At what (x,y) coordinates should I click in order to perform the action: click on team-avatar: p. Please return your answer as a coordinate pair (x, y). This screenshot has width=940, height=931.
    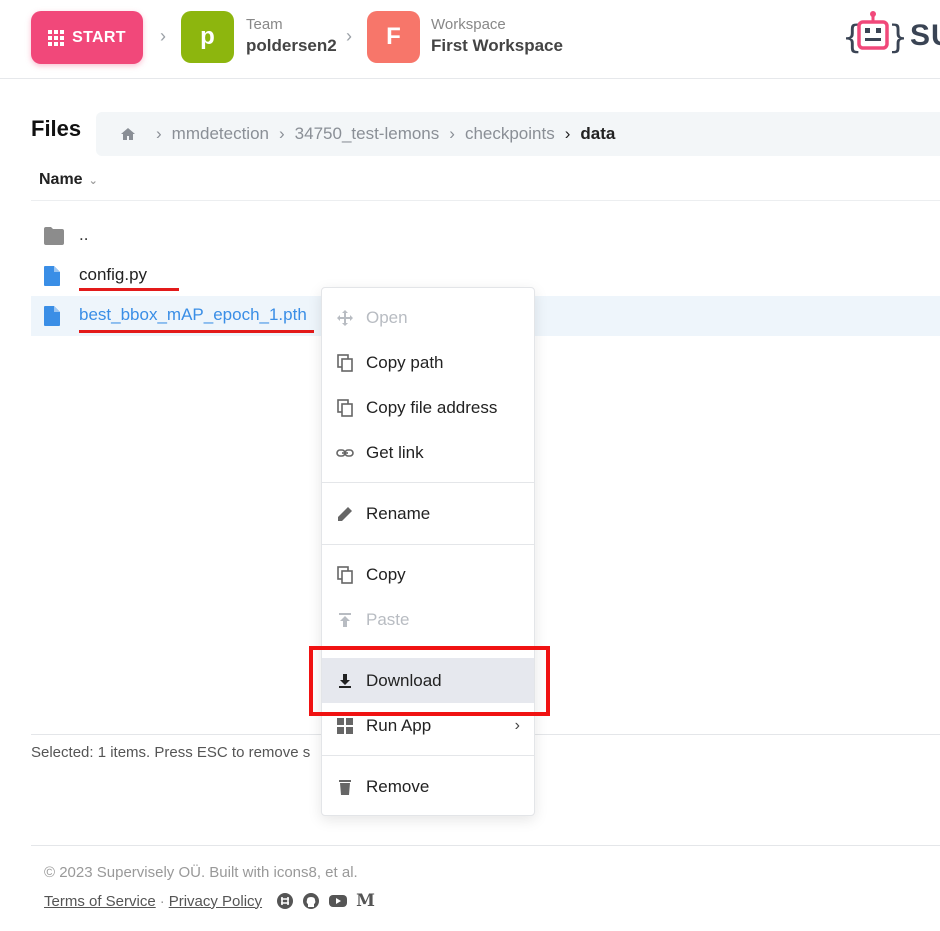
    Looking at the image, I should click on (207, 37).